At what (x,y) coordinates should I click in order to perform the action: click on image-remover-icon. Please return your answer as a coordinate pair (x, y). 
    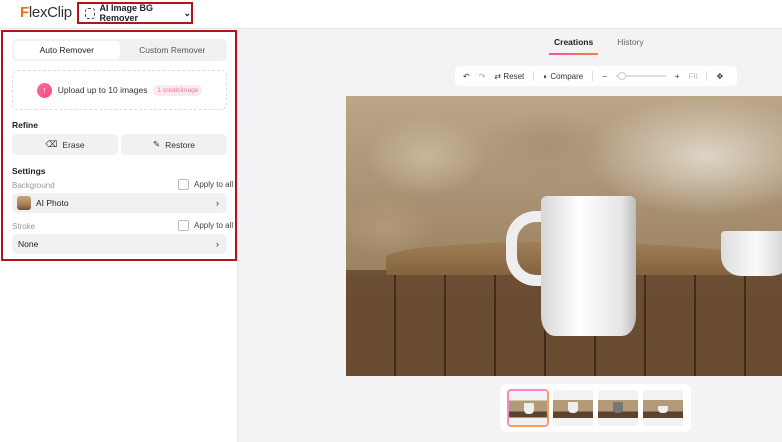
    Looking at the image, I should click on (90, 13).